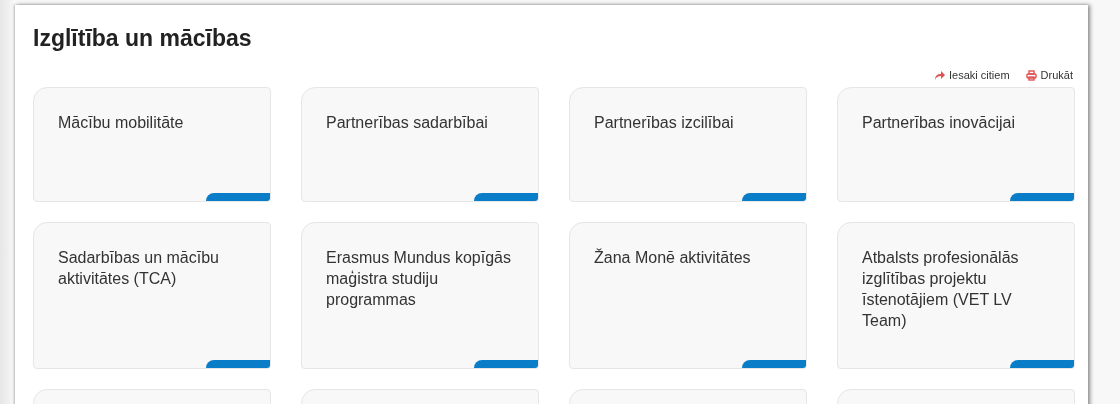 The image size is (1120, 404). I want to click on share-arrow-icon, so click(940, 75).